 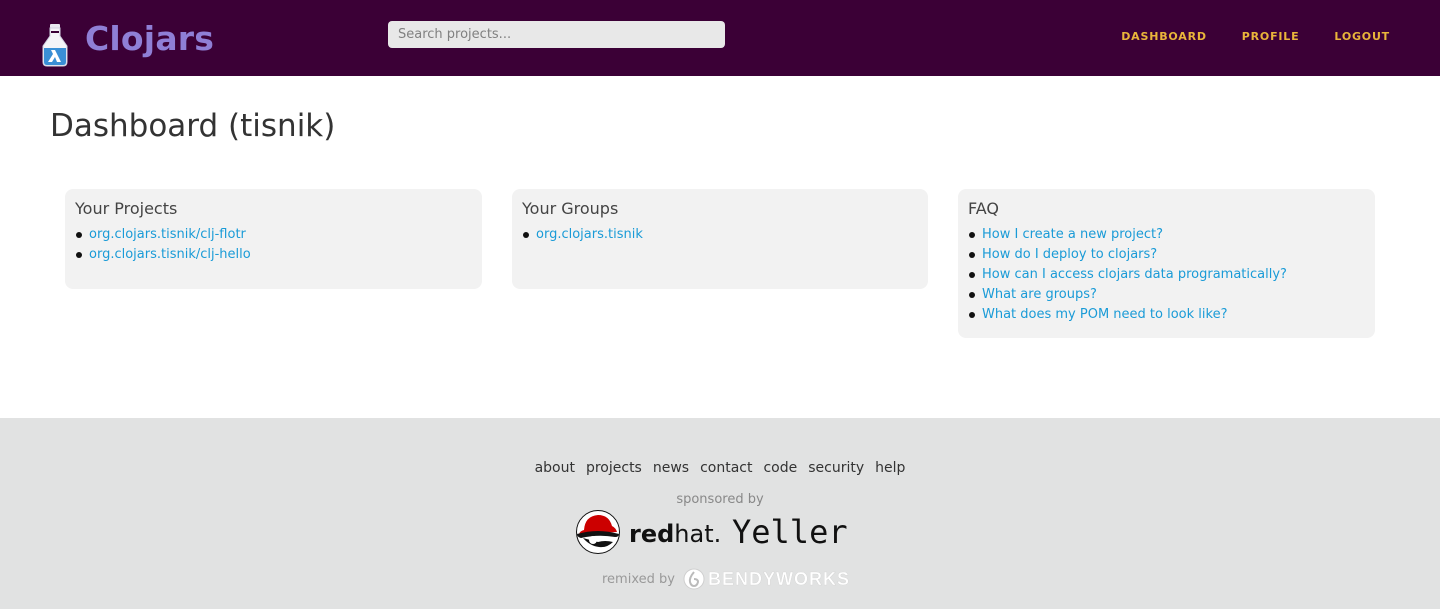 I want to click on sponsor-logos: redhat. Yeller, so click(x=720, y=533).